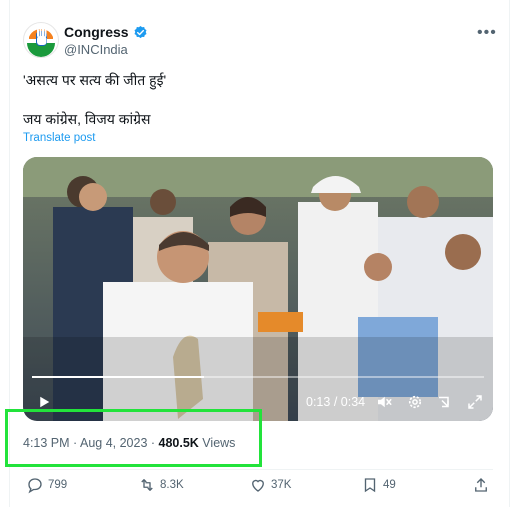 The height and width of the screenshot is (507, 517). What do you see at coordinates (113, 443) in the screenshot?
I see `post-date: Aug 4, 2023` at bounding box center [113, 443].